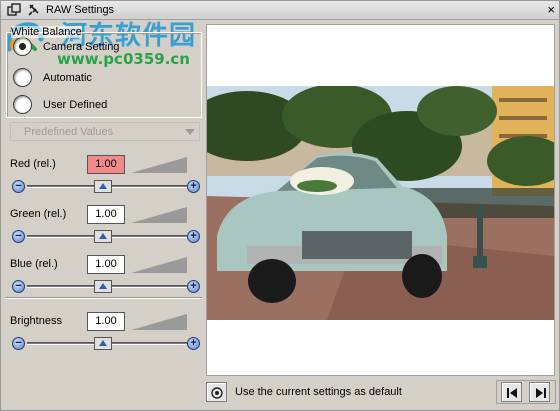 The image size is (560, 411). What do you see at coordinates (551, 10) in the screenshot?
I see `close-button: ×` at bounding box center [551, 10].